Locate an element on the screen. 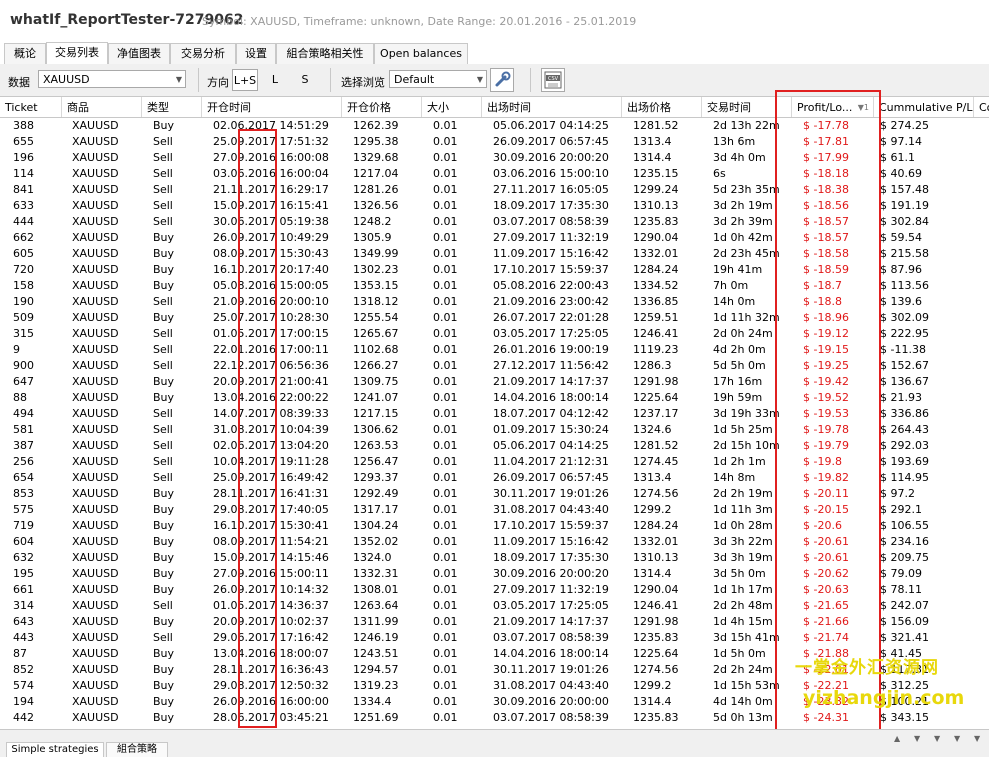 The height and width of the screenshot is (757, 989). cell-close-price: 1310.13 is located at coordinates (656, 205).